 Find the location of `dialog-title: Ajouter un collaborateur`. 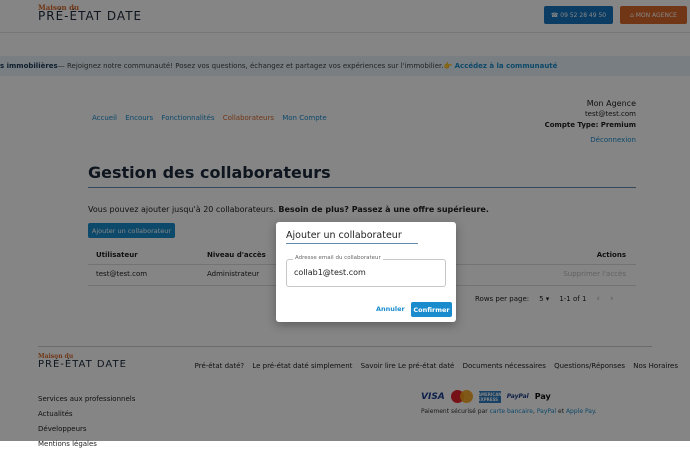

dialog-title: Ajouter un collaborateur is located at coordinates (344, 235).